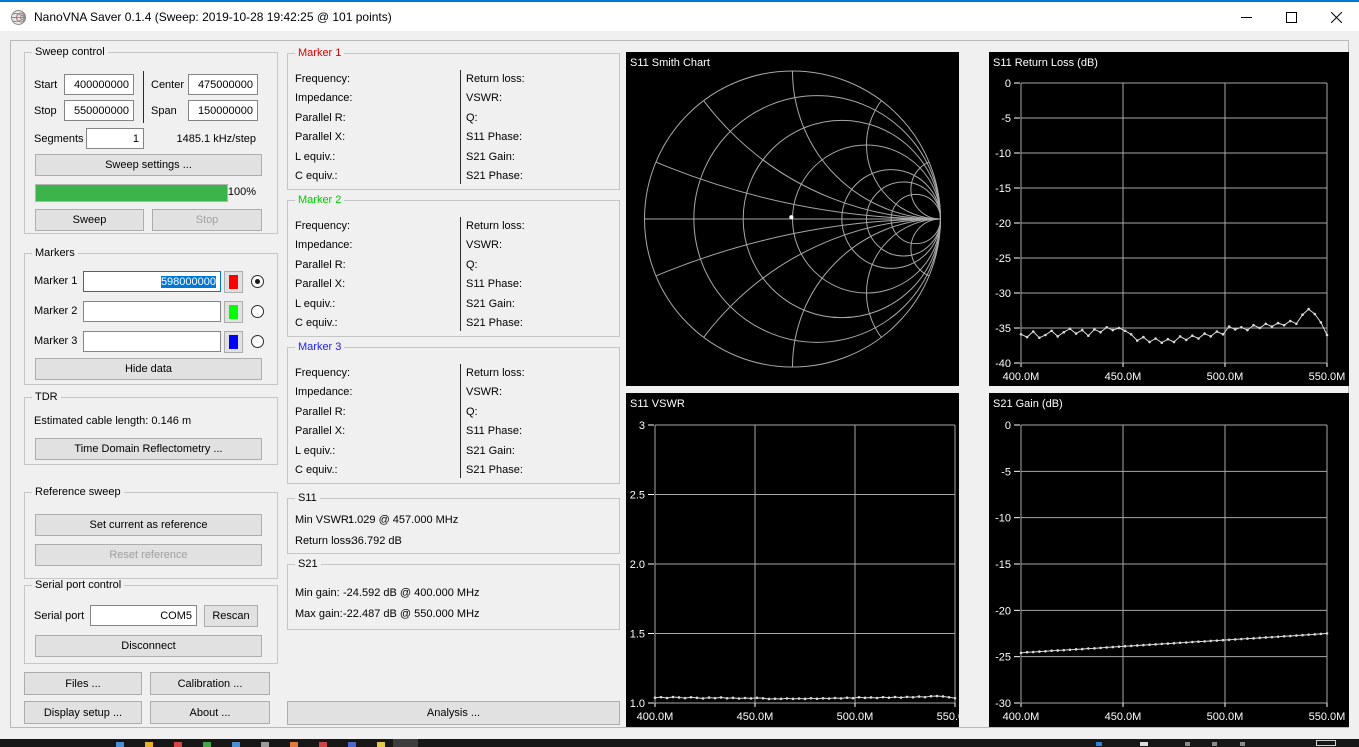 The width and height of the screenshot is (1359, 747). What do you see at coordinates (411, 593) in the screenshot?
I see `min-gain-value: -24.592 dB @ 400.000 MHz` at bounding box center [411, 593].